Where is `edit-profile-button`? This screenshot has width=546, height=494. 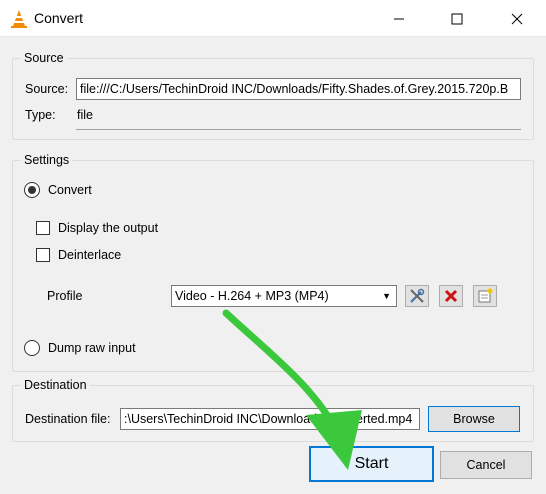
edit-profile-button is located at coordinates (417, 296).